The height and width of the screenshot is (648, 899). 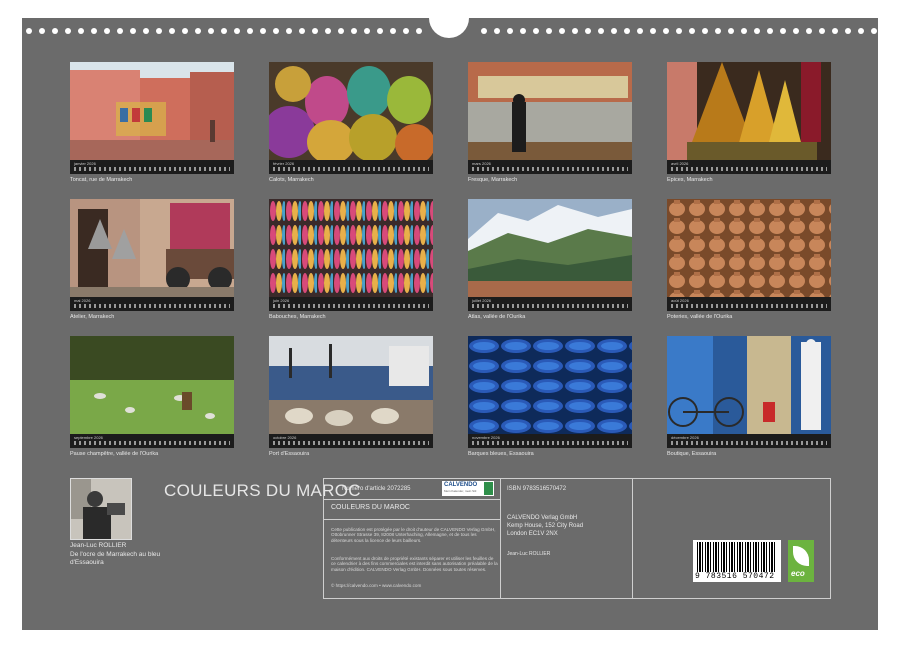 I want to click on photo-caption: Poteries, vallée de l'Ourika, so click(x=699, y=317).